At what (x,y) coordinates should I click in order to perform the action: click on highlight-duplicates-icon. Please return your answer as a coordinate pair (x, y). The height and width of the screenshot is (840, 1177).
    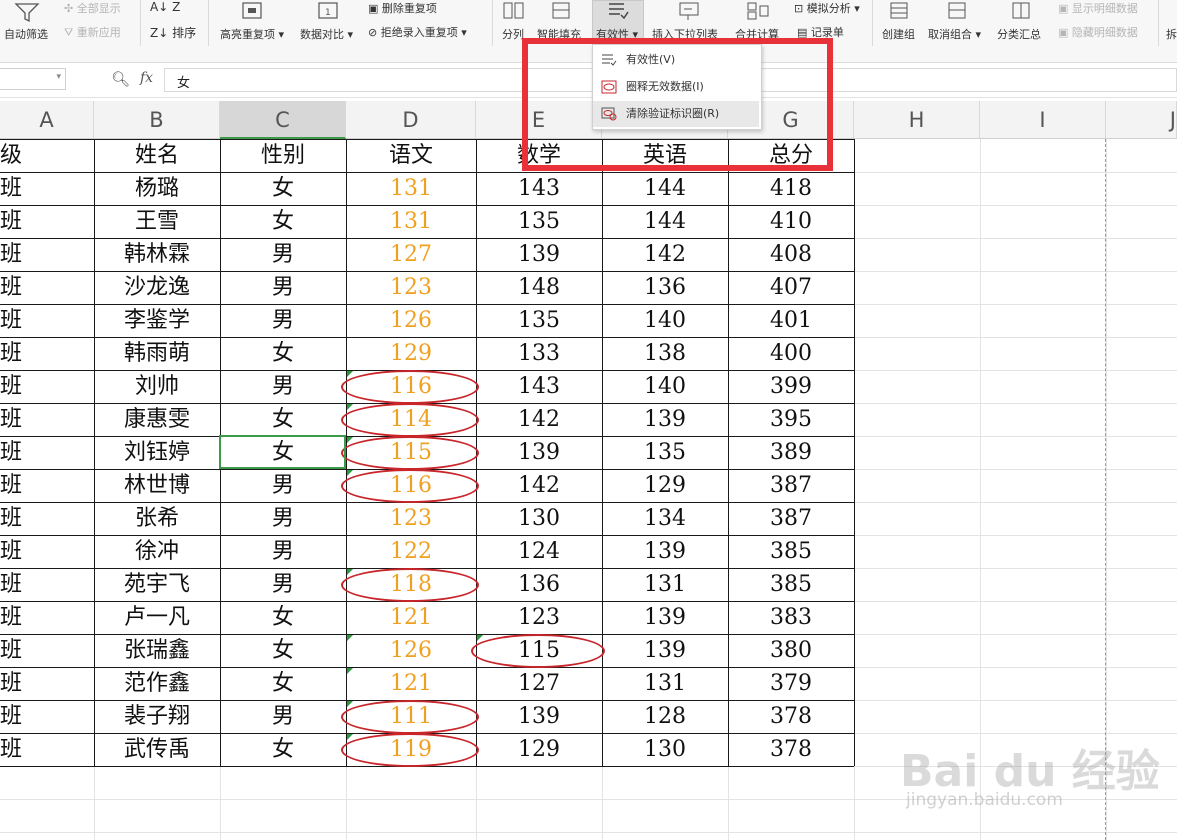
    Looking at the image, I should click on (253, 11).